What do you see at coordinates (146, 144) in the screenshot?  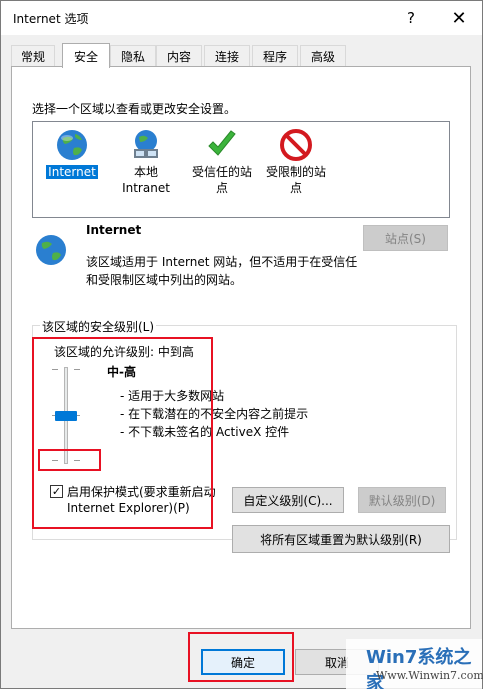 I see `local-intranet-icon` at bounding box center [146, 144].